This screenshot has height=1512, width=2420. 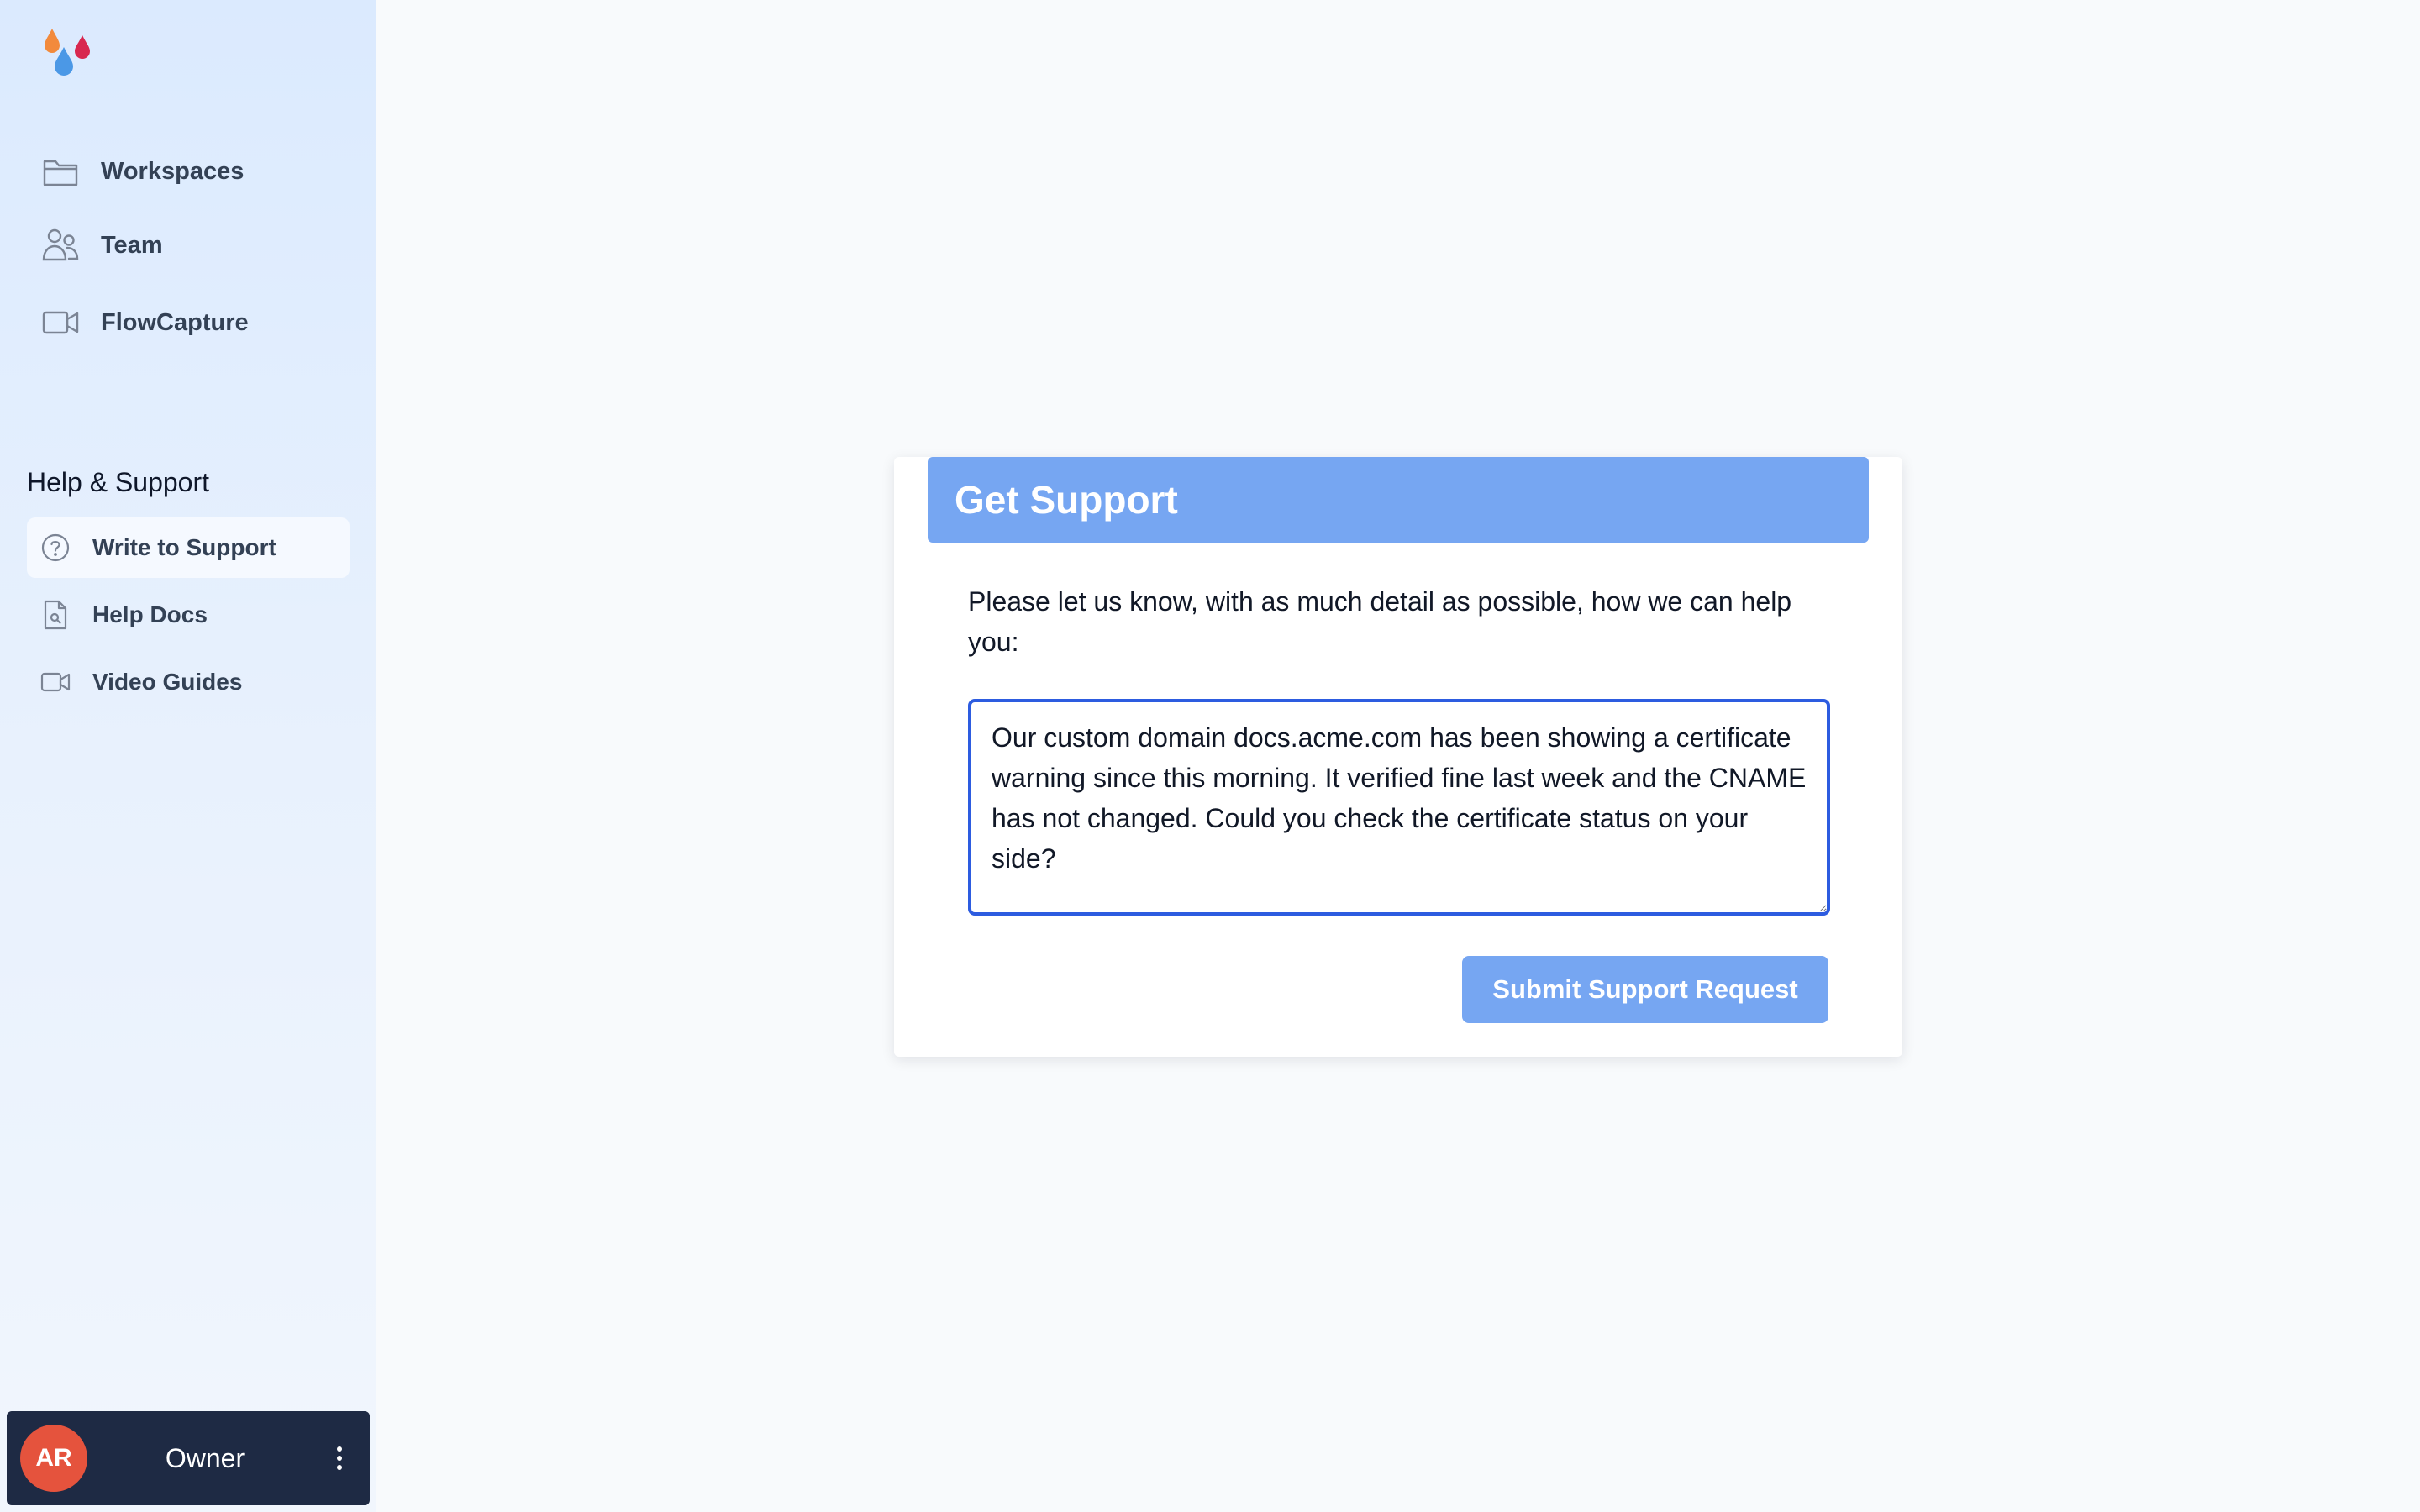 What do you see at coordinates (150, 614) in the screenshot?
I see `support-item-label: Help Docs` at bounding box center [150, 614].